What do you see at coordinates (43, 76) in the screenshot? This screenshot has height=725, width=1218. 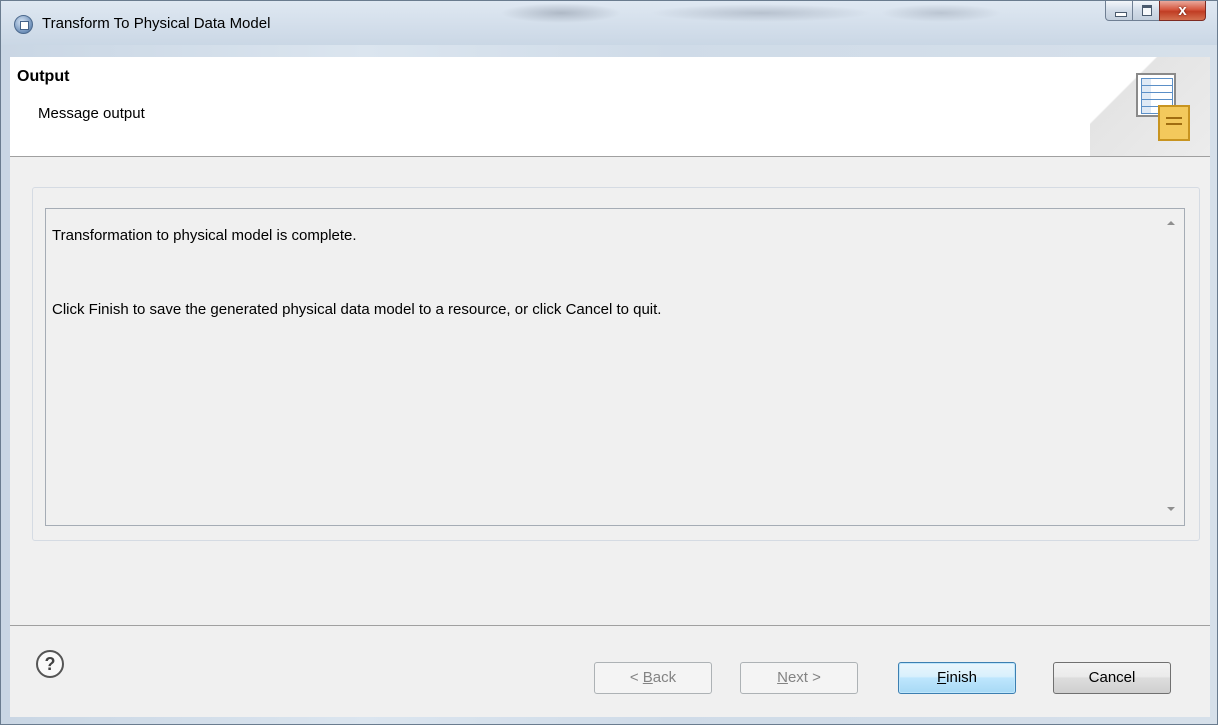 I see `page-title: Output` at bounding box center [43, 76].